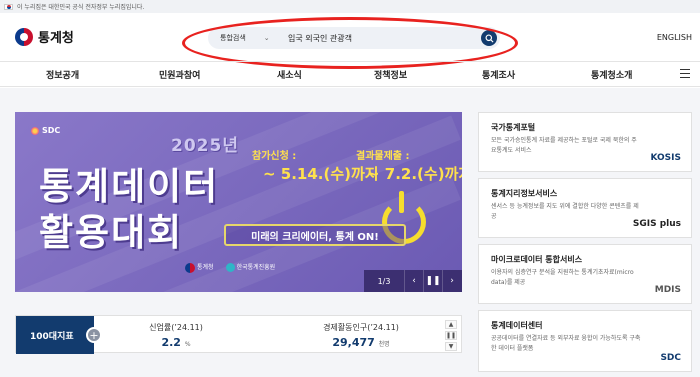 The image size is (700, 377). Describe the element at coordinates (451, 324) in the screenshot. I see `up-arrow-icon: ▲` at that location.